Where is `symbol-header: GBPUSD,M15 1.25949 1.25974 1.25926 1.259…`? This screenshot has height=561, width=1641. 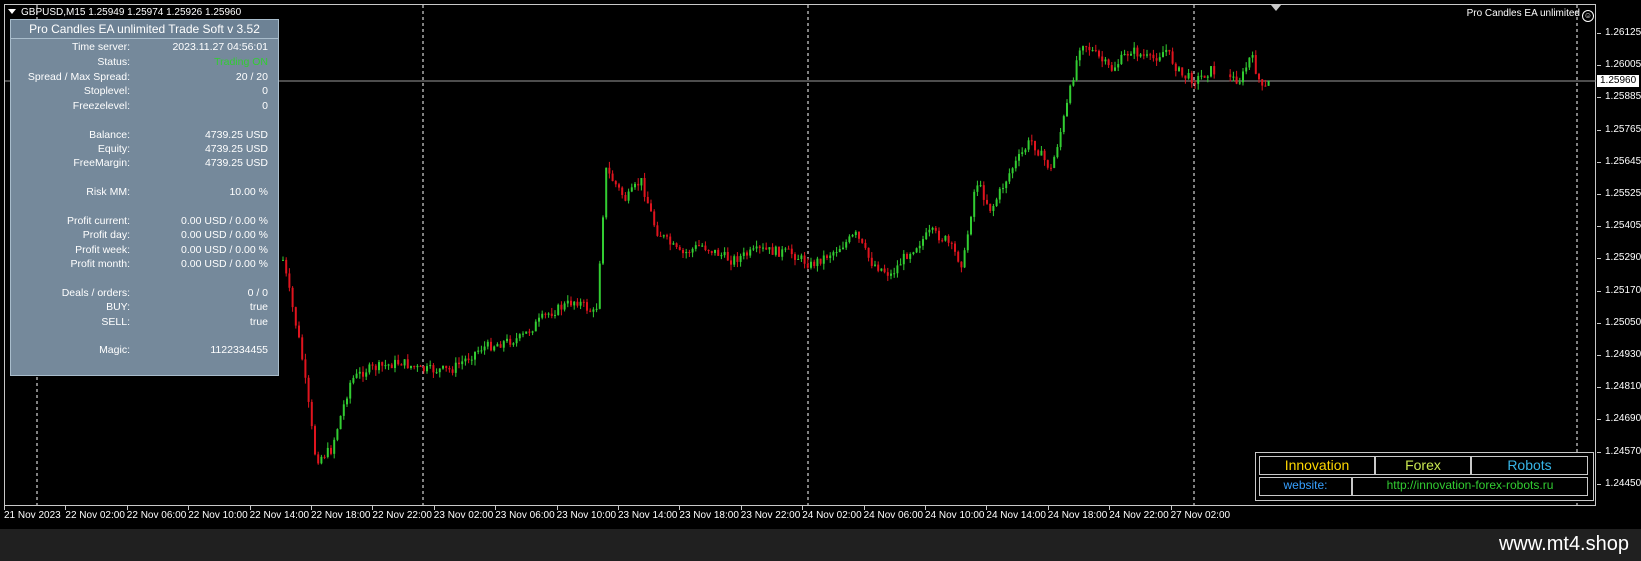 symbol-header: GBPUSD,M15 1.25949 1.25974 1.25926 1.259… is located at coordinates (124, 12).